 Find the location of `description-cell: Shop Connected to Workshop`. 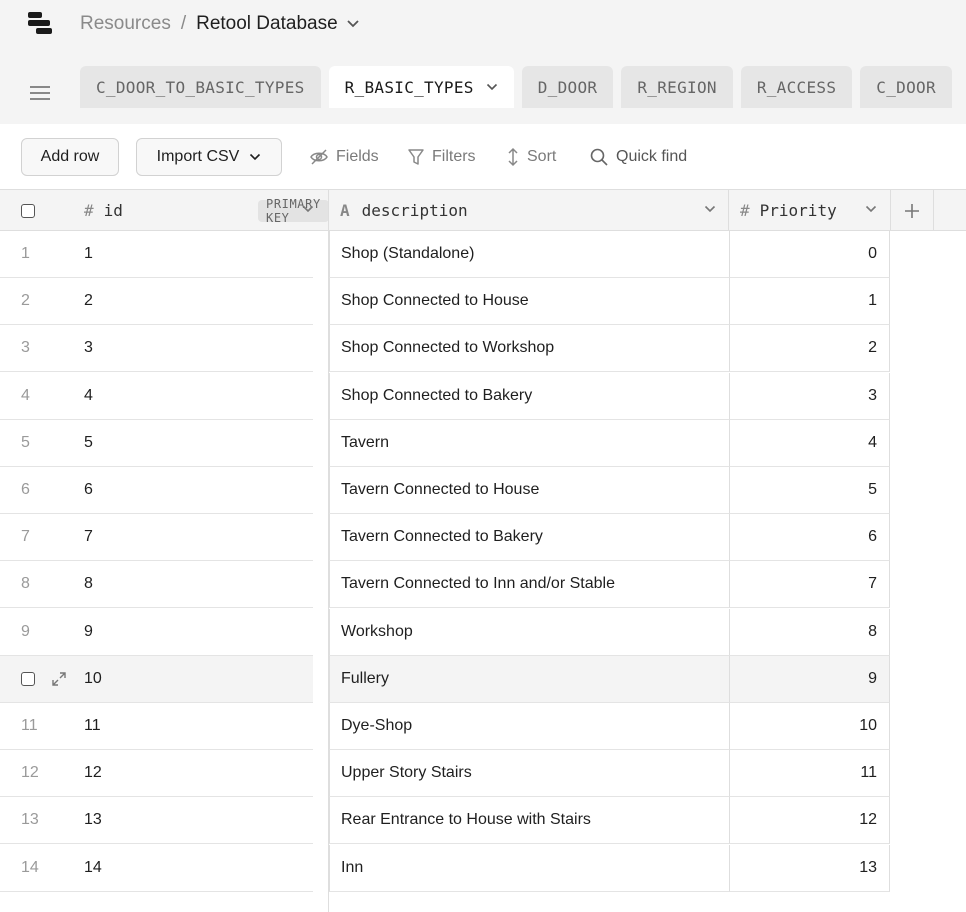

description-cell: Shop Connected to Workshop is located at coordinates (529, 349).